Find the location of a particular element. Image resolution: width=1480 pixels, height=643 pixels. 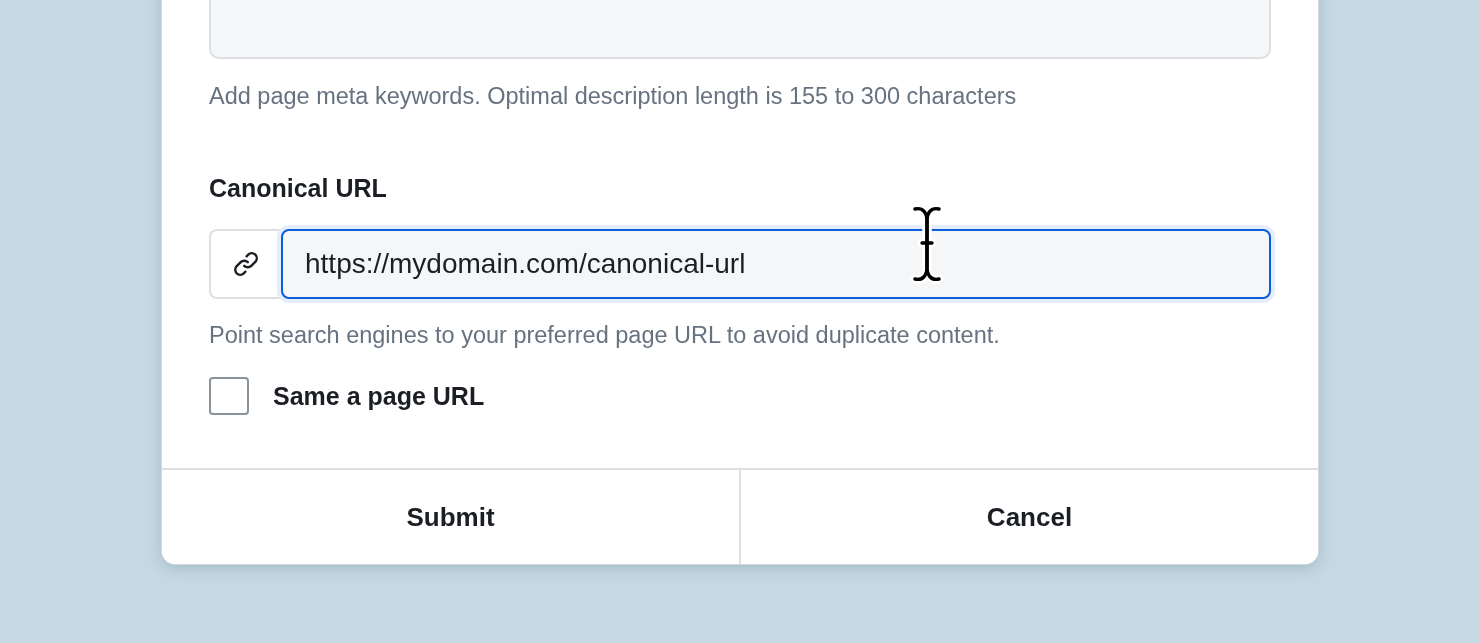

submit-button: Submit is located at coordinates (450, 517).